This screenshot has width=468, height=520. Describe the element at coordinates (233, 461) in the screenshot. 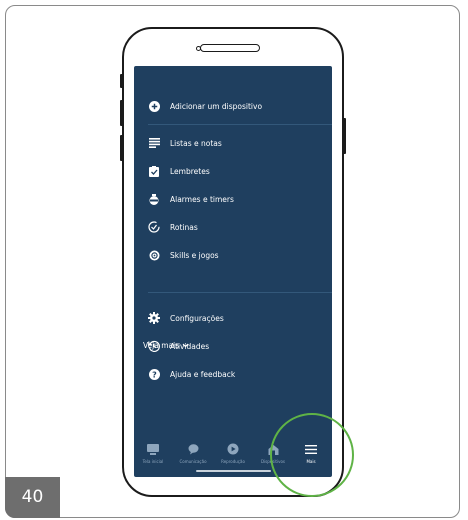

I see `nav-label: Reprodução` at that location.